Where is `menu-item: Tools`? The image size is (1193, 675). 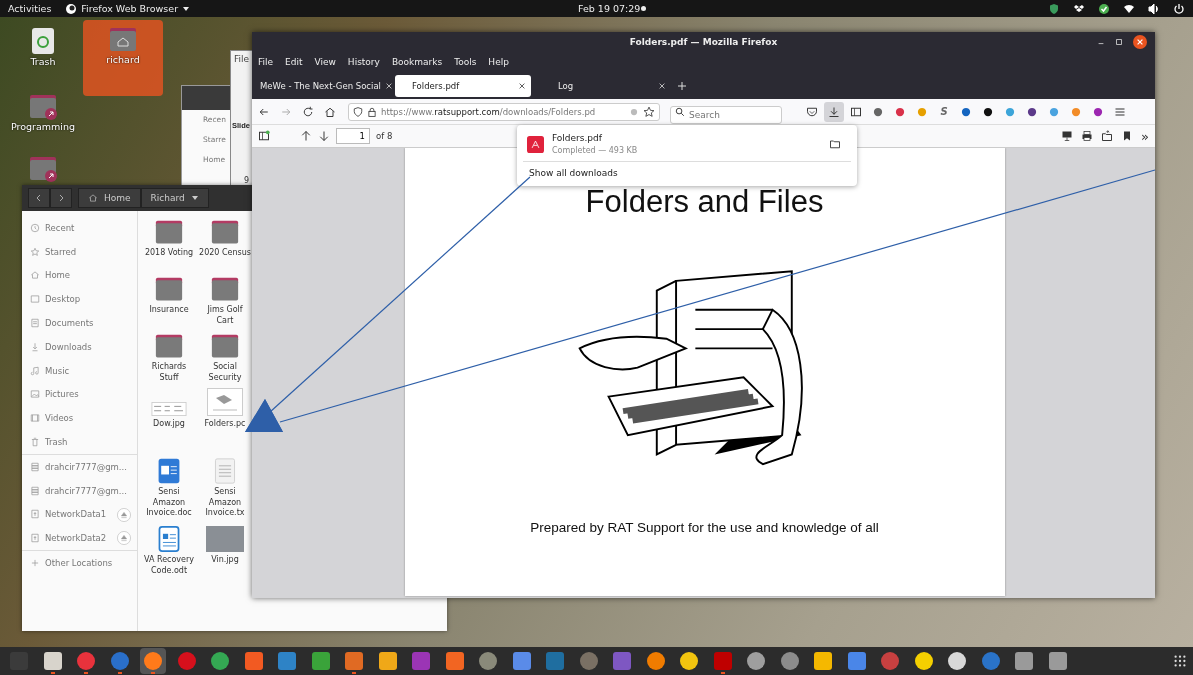
menu-item: Tools is located at coordinates (465, 62).